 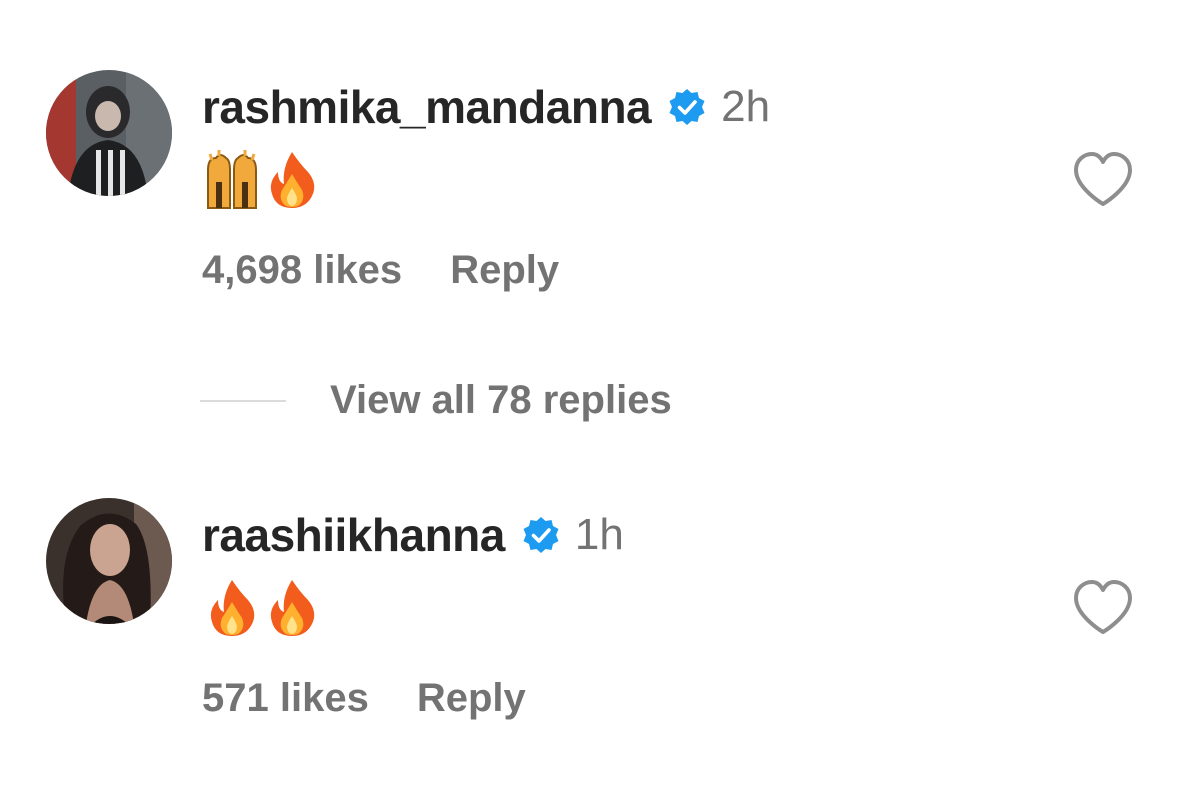 I want to click on timestamp: 1h, so click(x=599, y=534).